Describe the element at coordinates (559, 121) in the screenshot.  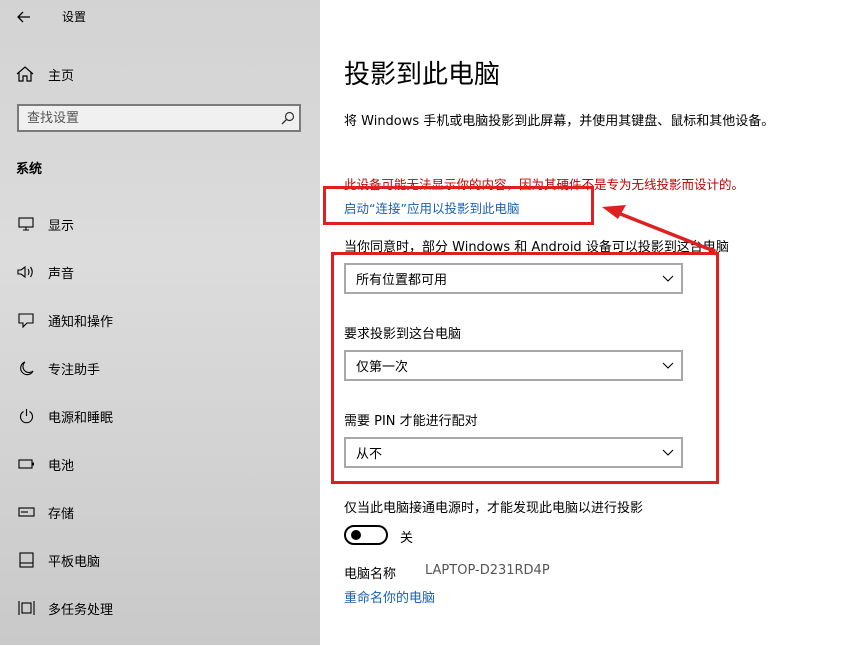
I see `description: 将 Windows 手机或电脑投影到此屏幕，并使用其键盘、鼠标和其他设备。` at that location.